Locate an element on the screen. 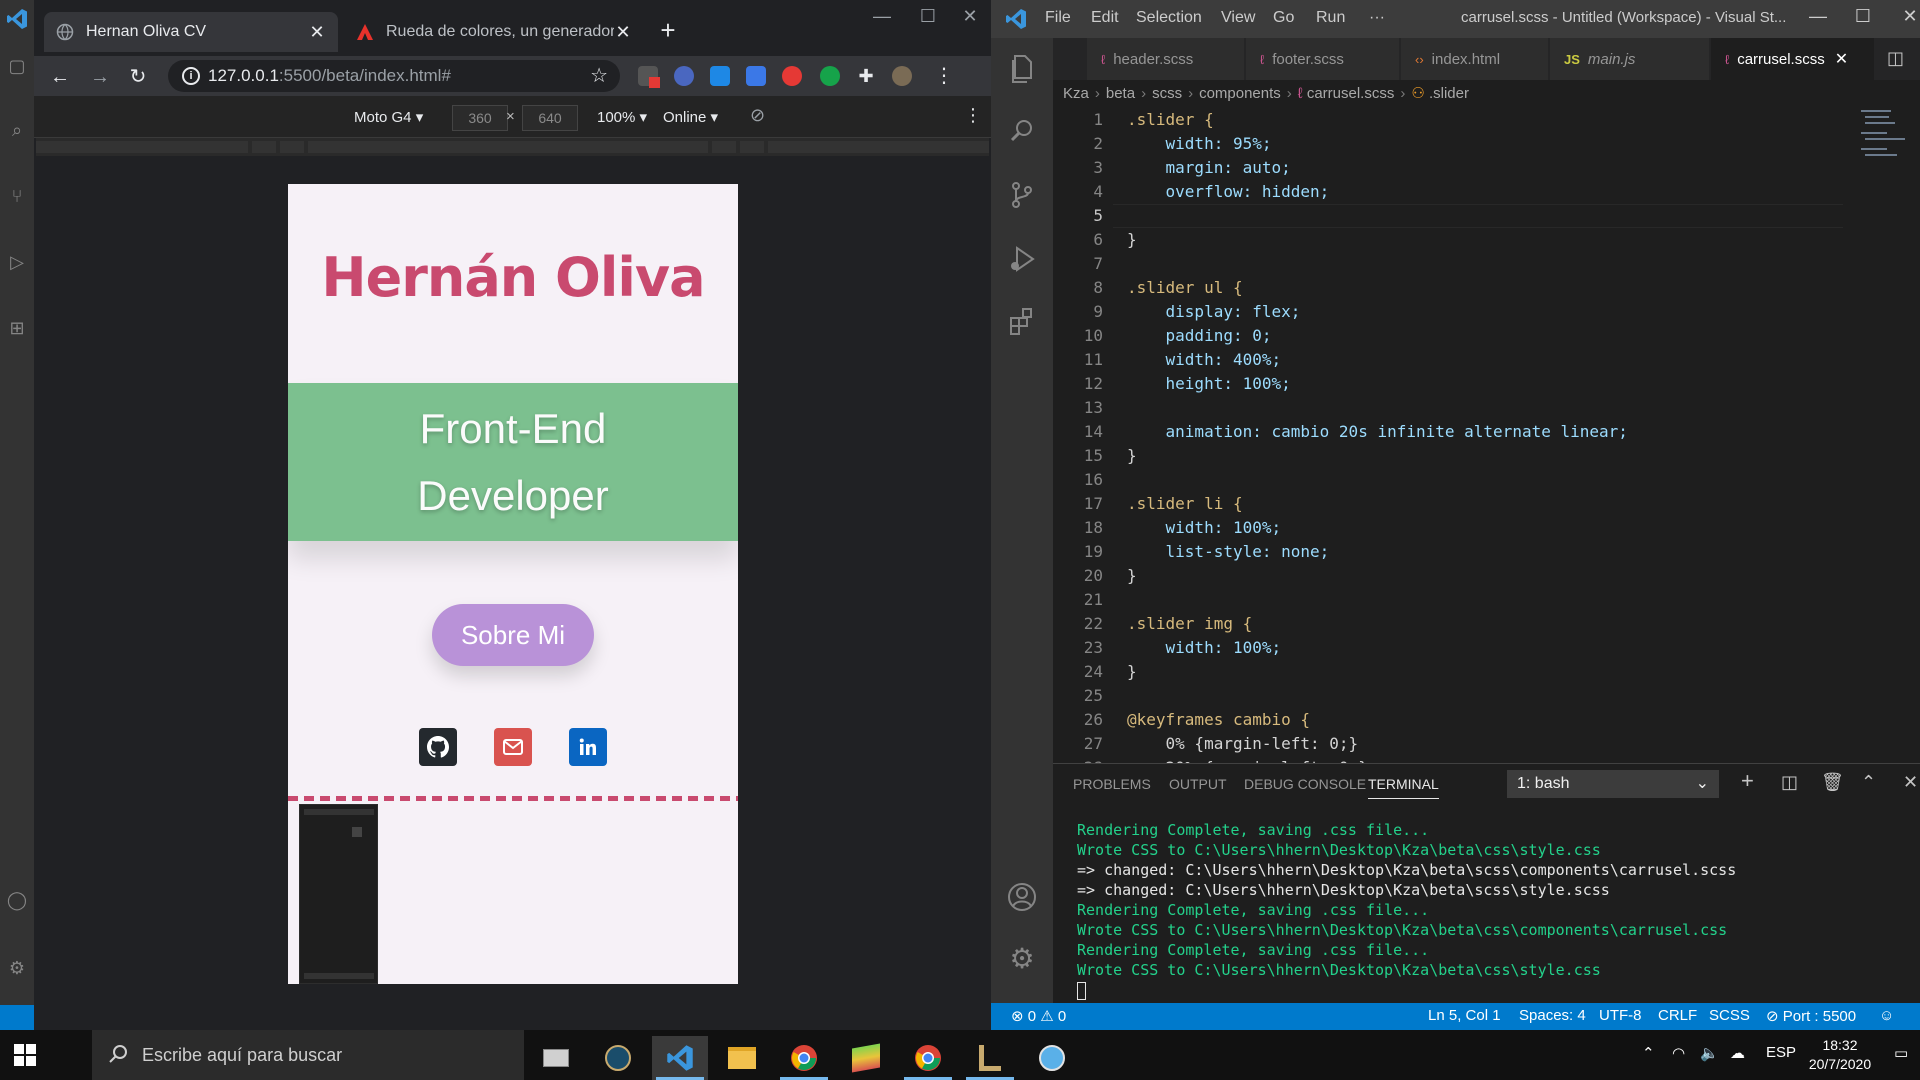 The height and width of the screenshot is (1080, 1920). breadcrumb-item: beta is located at coordinates (1120, 93).